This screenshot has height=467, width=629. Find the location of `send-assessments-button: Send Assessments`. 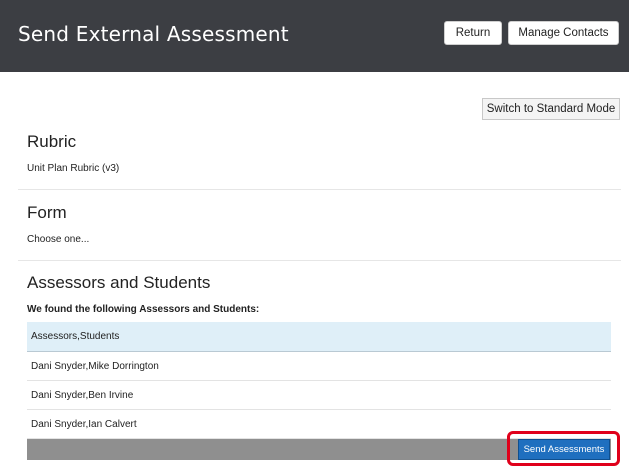

send-assessments-button: Send Assessments is located at coordinates (564, 449).